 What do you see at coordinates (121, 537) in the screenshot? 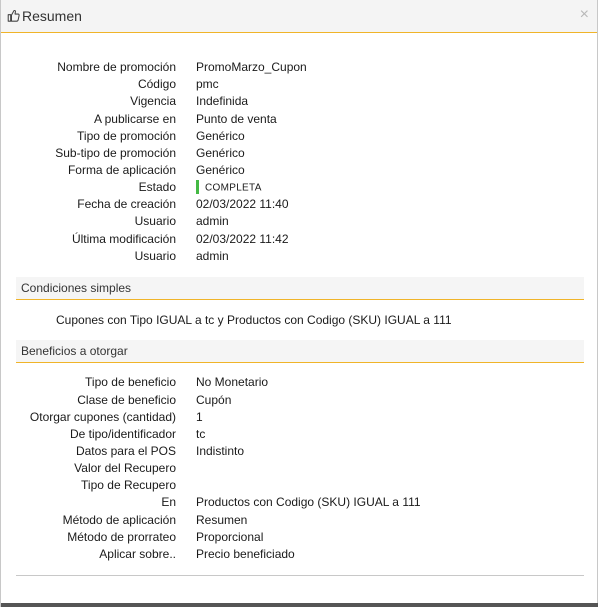
I see `field-label: Método de prorrateo` at bounding box center [121, 537].